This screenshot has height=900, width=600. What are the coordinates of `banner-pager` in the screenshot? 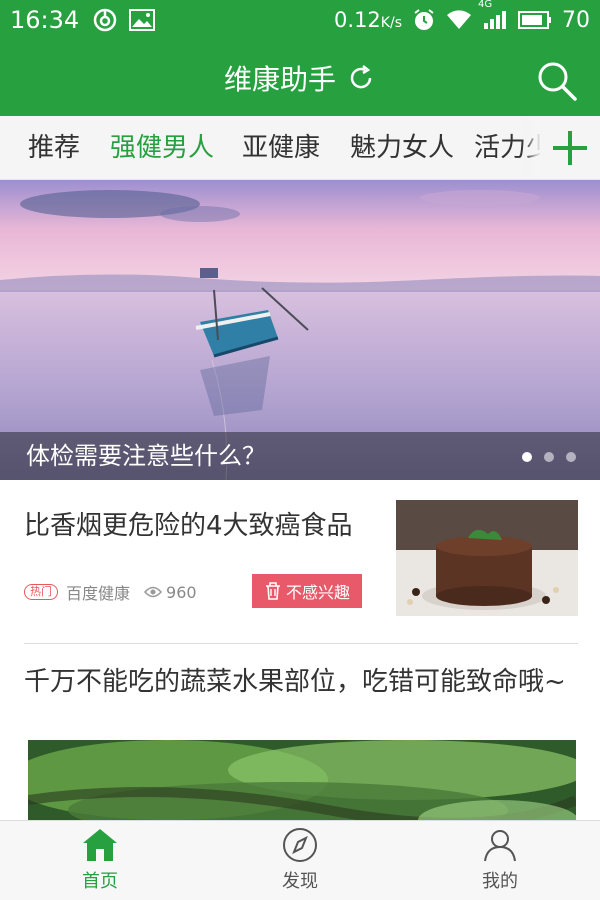 It's located at (549, 457).